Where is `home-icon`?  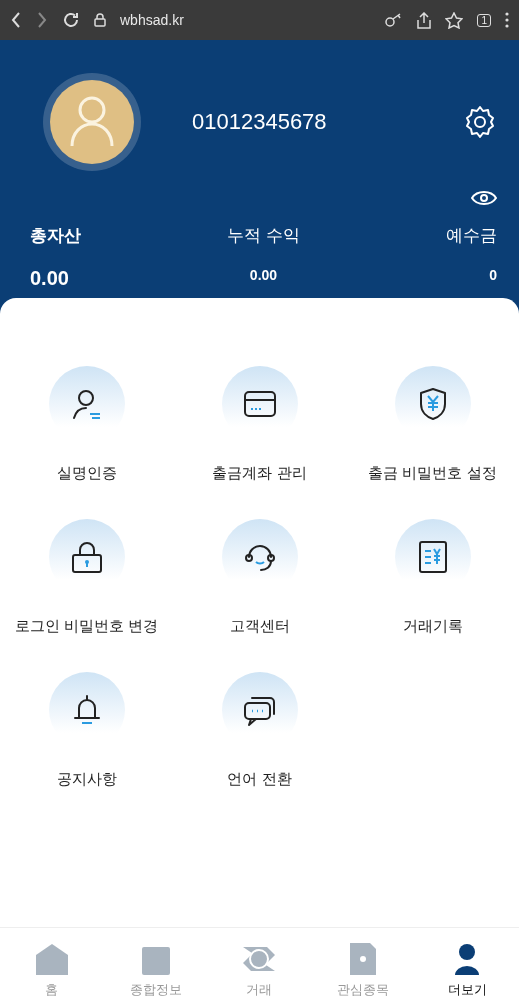 home-icon is located at coordinates (51, 959).